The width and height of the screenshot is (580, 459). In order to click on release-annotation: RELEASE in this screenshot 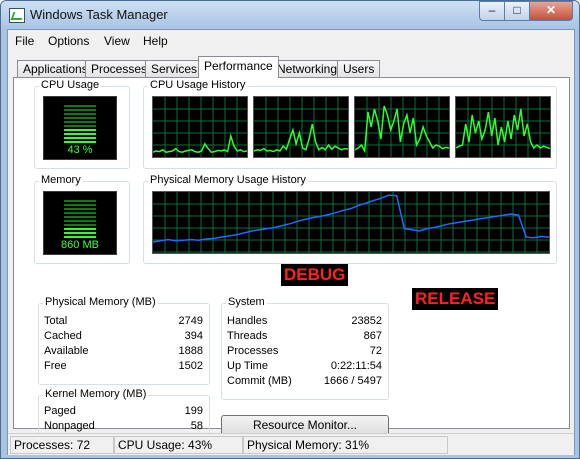, I will do `click(455, 299)`.